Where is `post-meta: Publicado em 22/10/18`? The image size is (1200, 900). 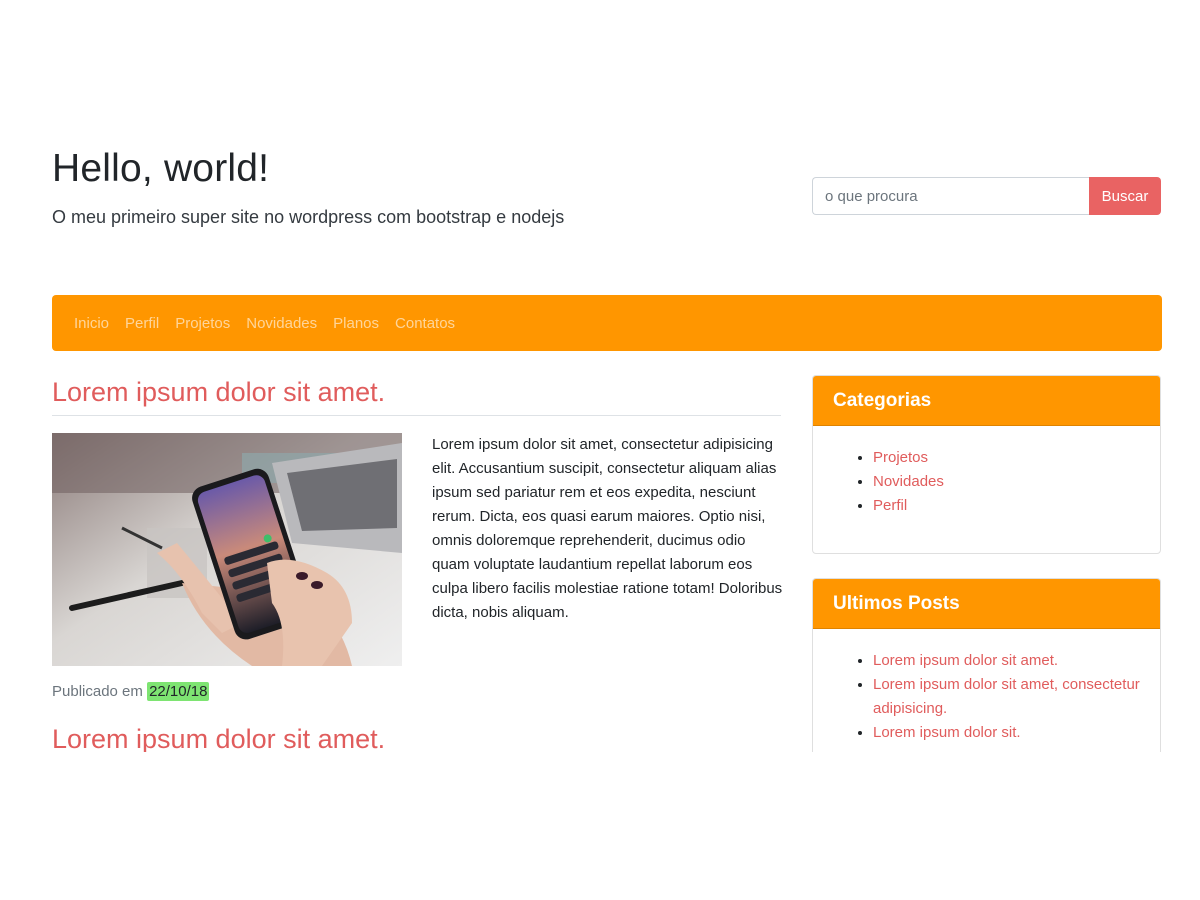
post-meta: Publicado em 22/10/18 is located at coordinates (131, 691).